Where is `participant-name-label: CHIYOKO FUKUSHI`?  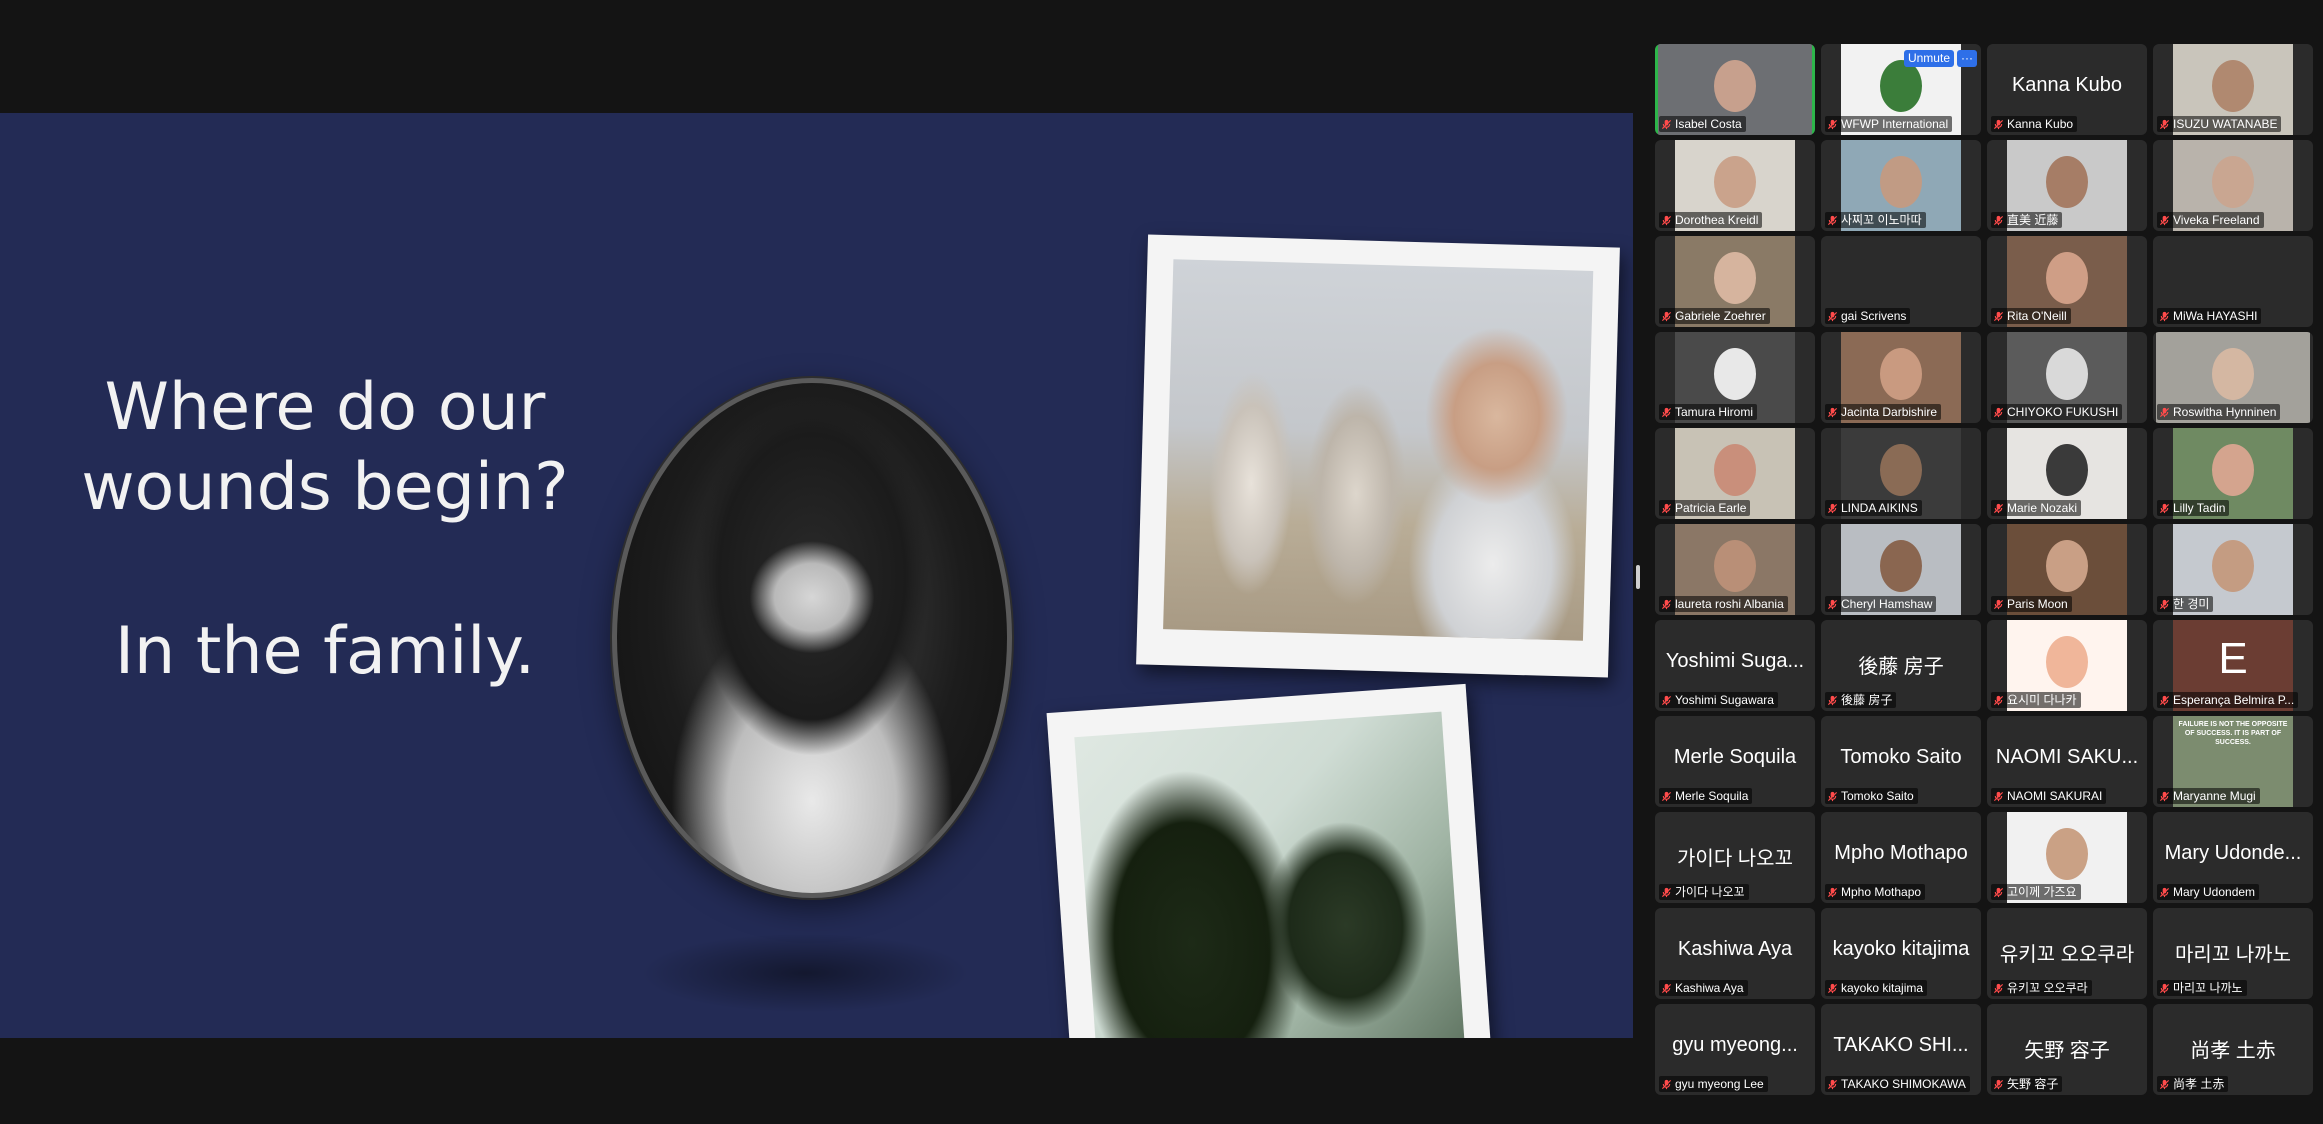 participant-name-label: CHIYOKO FUKUSHI is located at coordinates (2057, 412).